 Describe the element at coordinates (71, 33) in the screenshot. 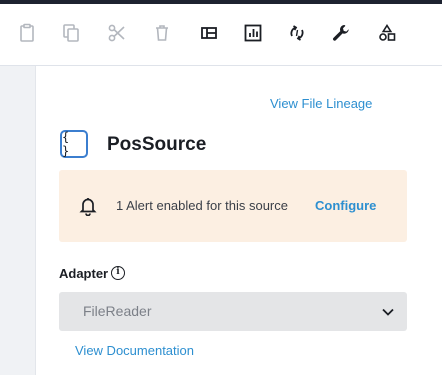

I see `copy-icon` at that location.